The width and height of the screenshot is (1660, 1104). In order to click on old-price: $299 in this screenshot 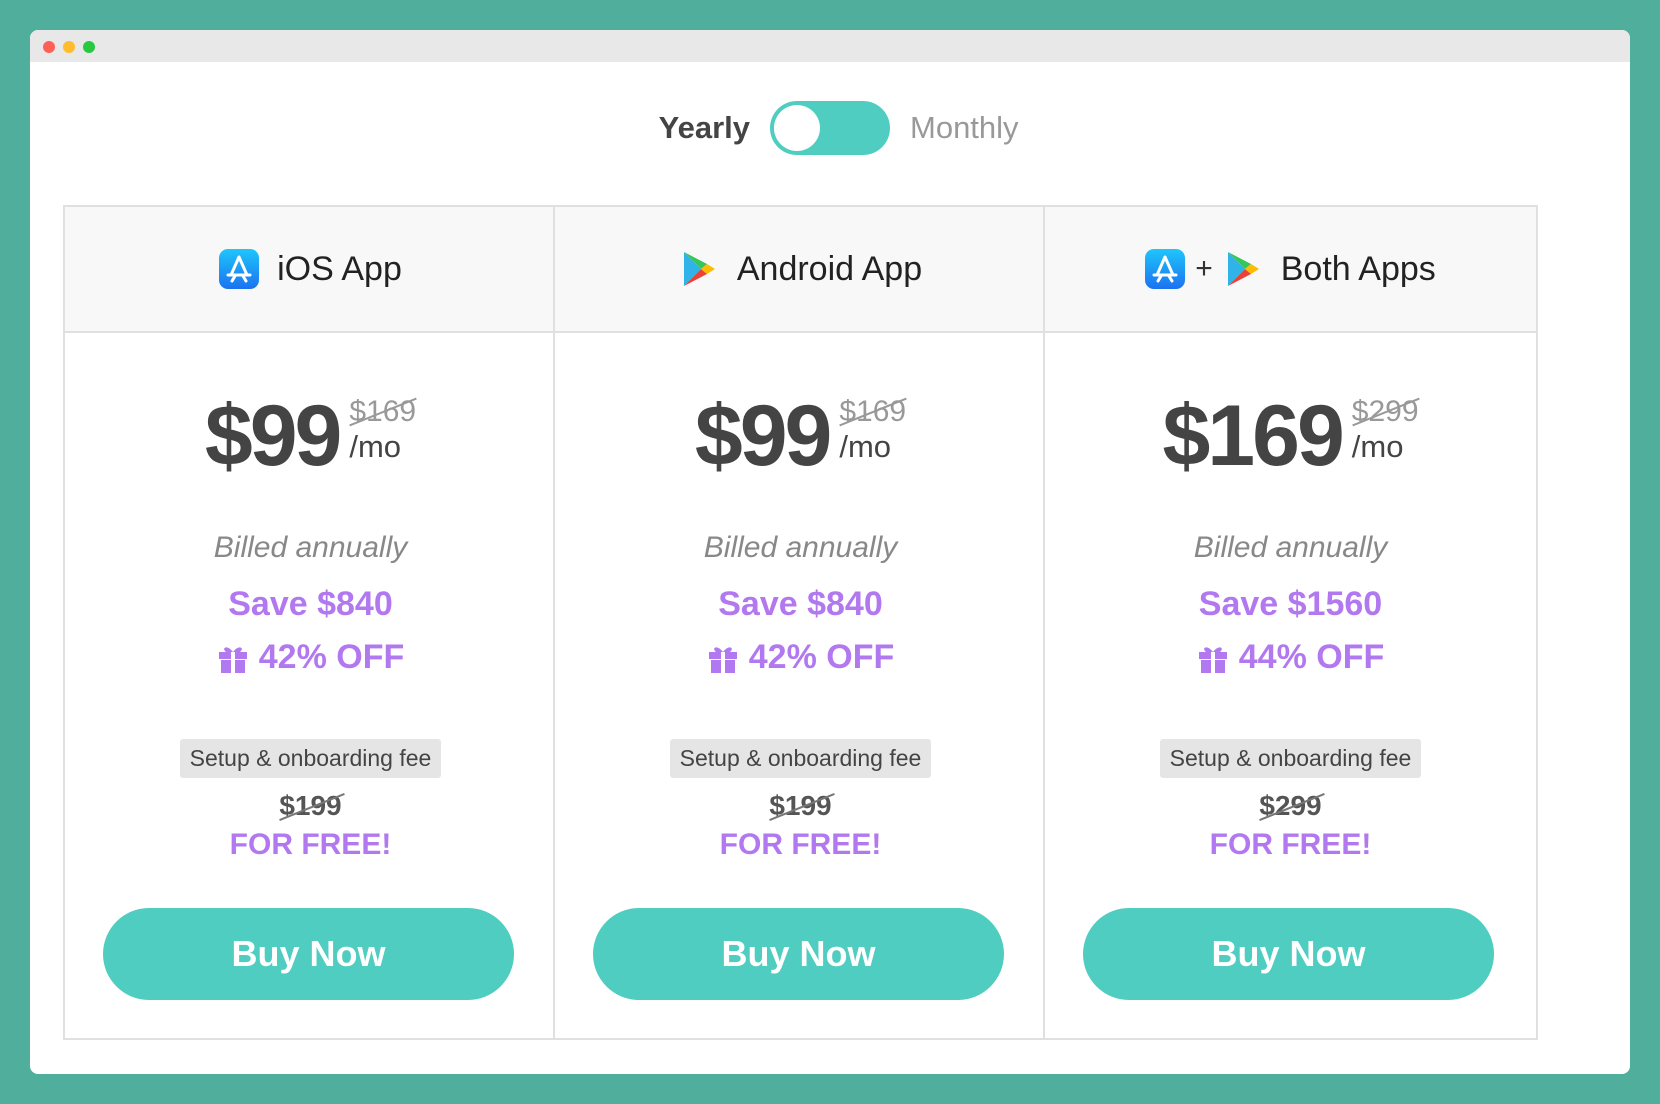, I will do `click(1386, 412)`.